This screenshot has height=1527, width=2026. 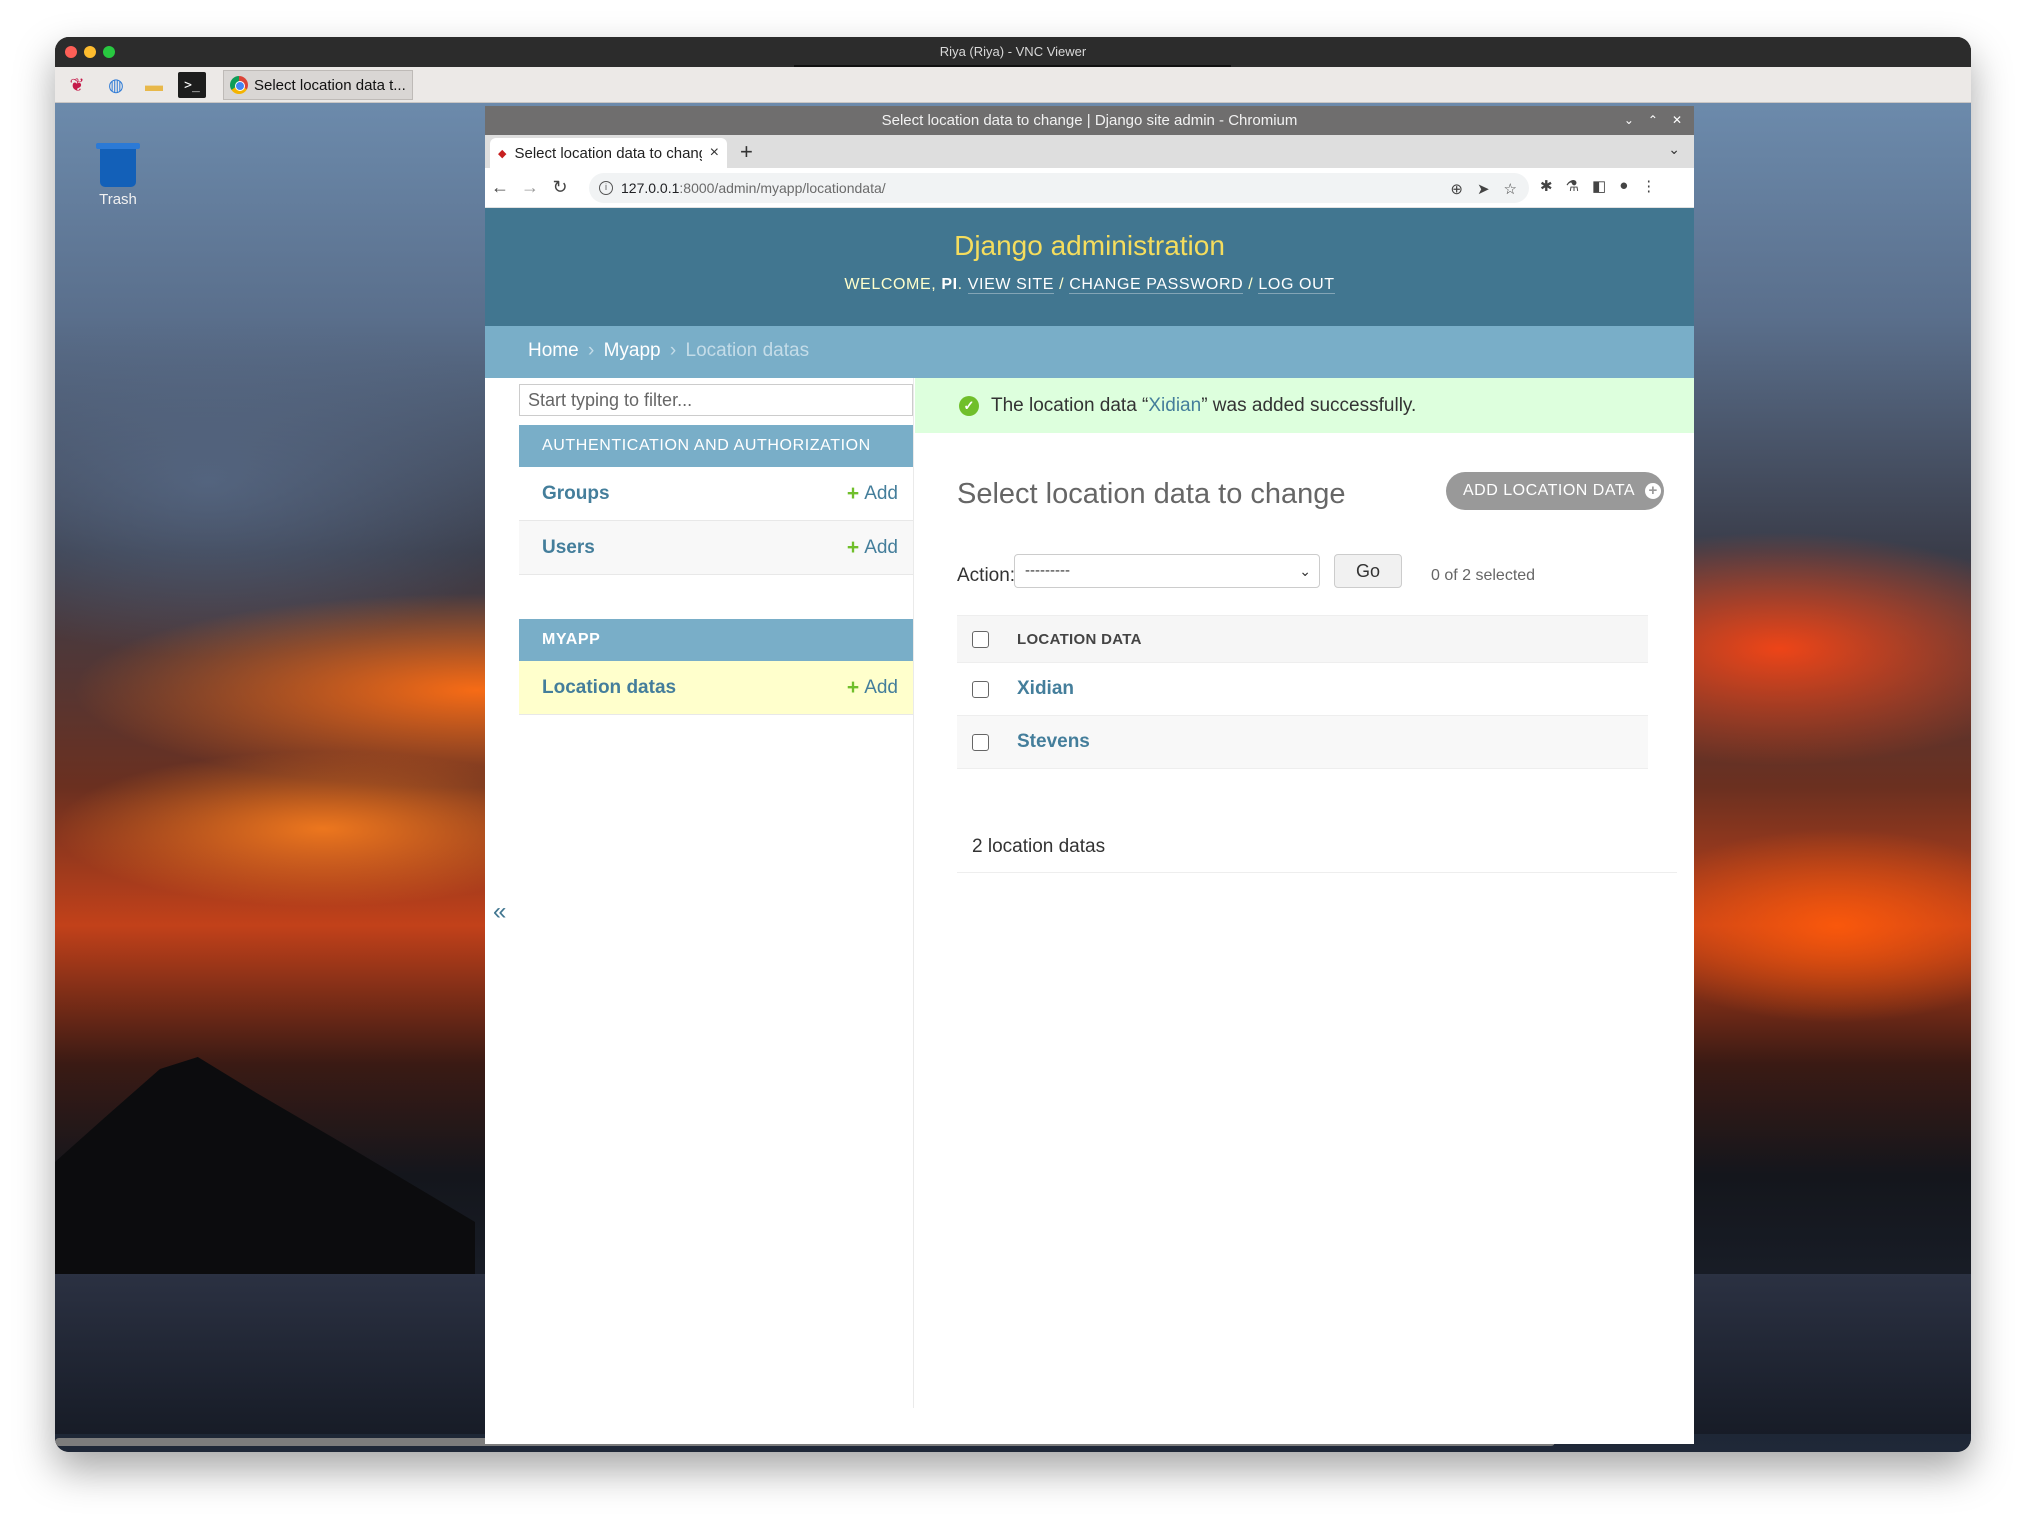 What do you see at coordinates (1368, 571) in the screenshot?
I see `go-button: Go` at bounding box center [1368, 571].